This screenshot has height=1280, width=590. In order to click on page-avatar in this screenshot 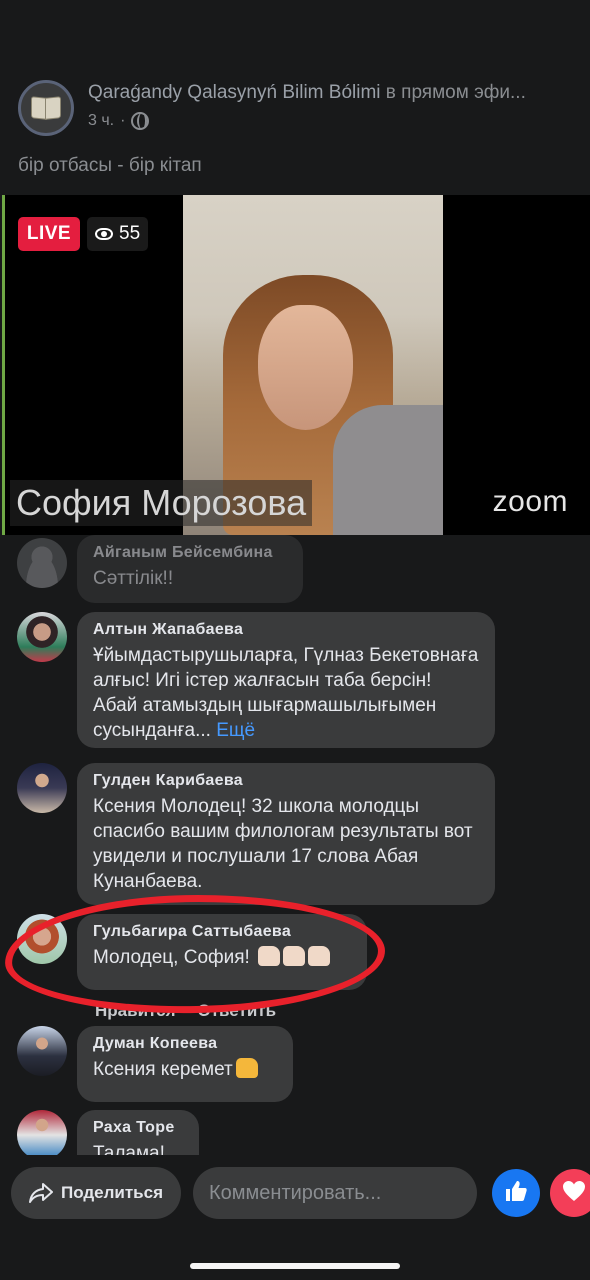, I will do `click(46, 108)`.